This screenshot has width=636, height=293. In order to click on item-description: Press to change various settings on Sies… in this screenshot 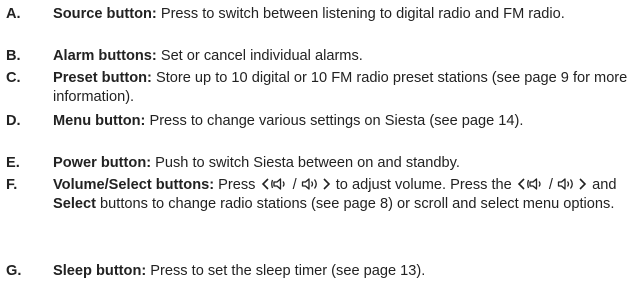, I will do `click(334, 121)`.